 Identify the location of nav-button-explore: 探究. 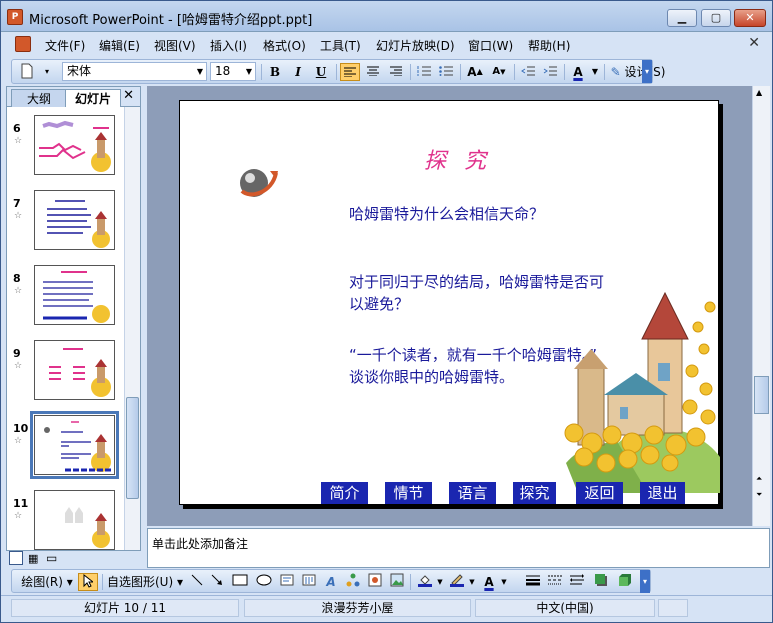
(534, 493).